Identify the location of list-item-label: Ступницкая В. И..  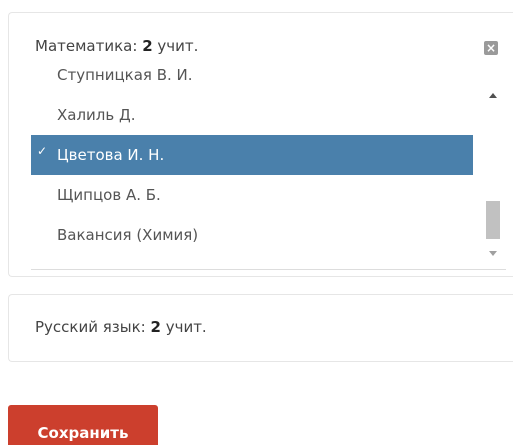
(125, 76).